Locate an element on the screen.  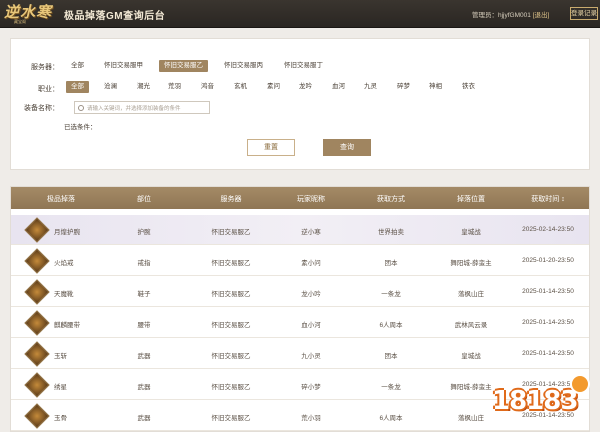
selected-conditions: 已选条件： is located at coordinates (80, 127).